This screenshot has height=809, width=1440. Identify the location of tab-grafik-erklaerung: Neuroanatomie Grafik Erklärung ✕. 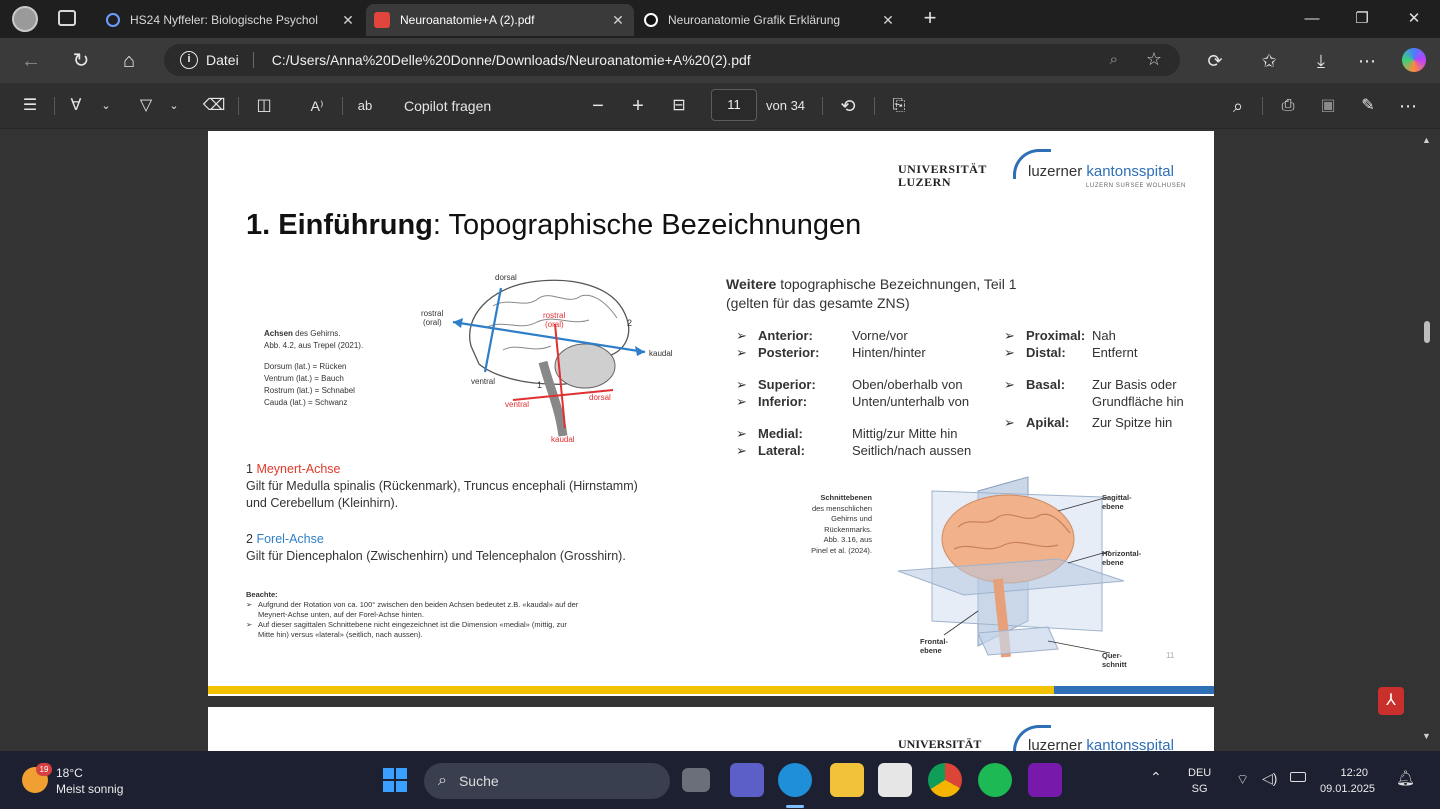
(770, 20).